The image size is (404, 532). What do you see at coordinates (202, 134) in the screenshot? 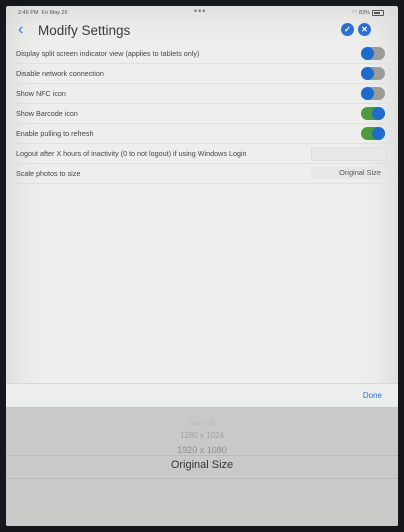
I see `setting-row-pull-refresh: Enable pulling to refresh` at bounding box center [202, 134].